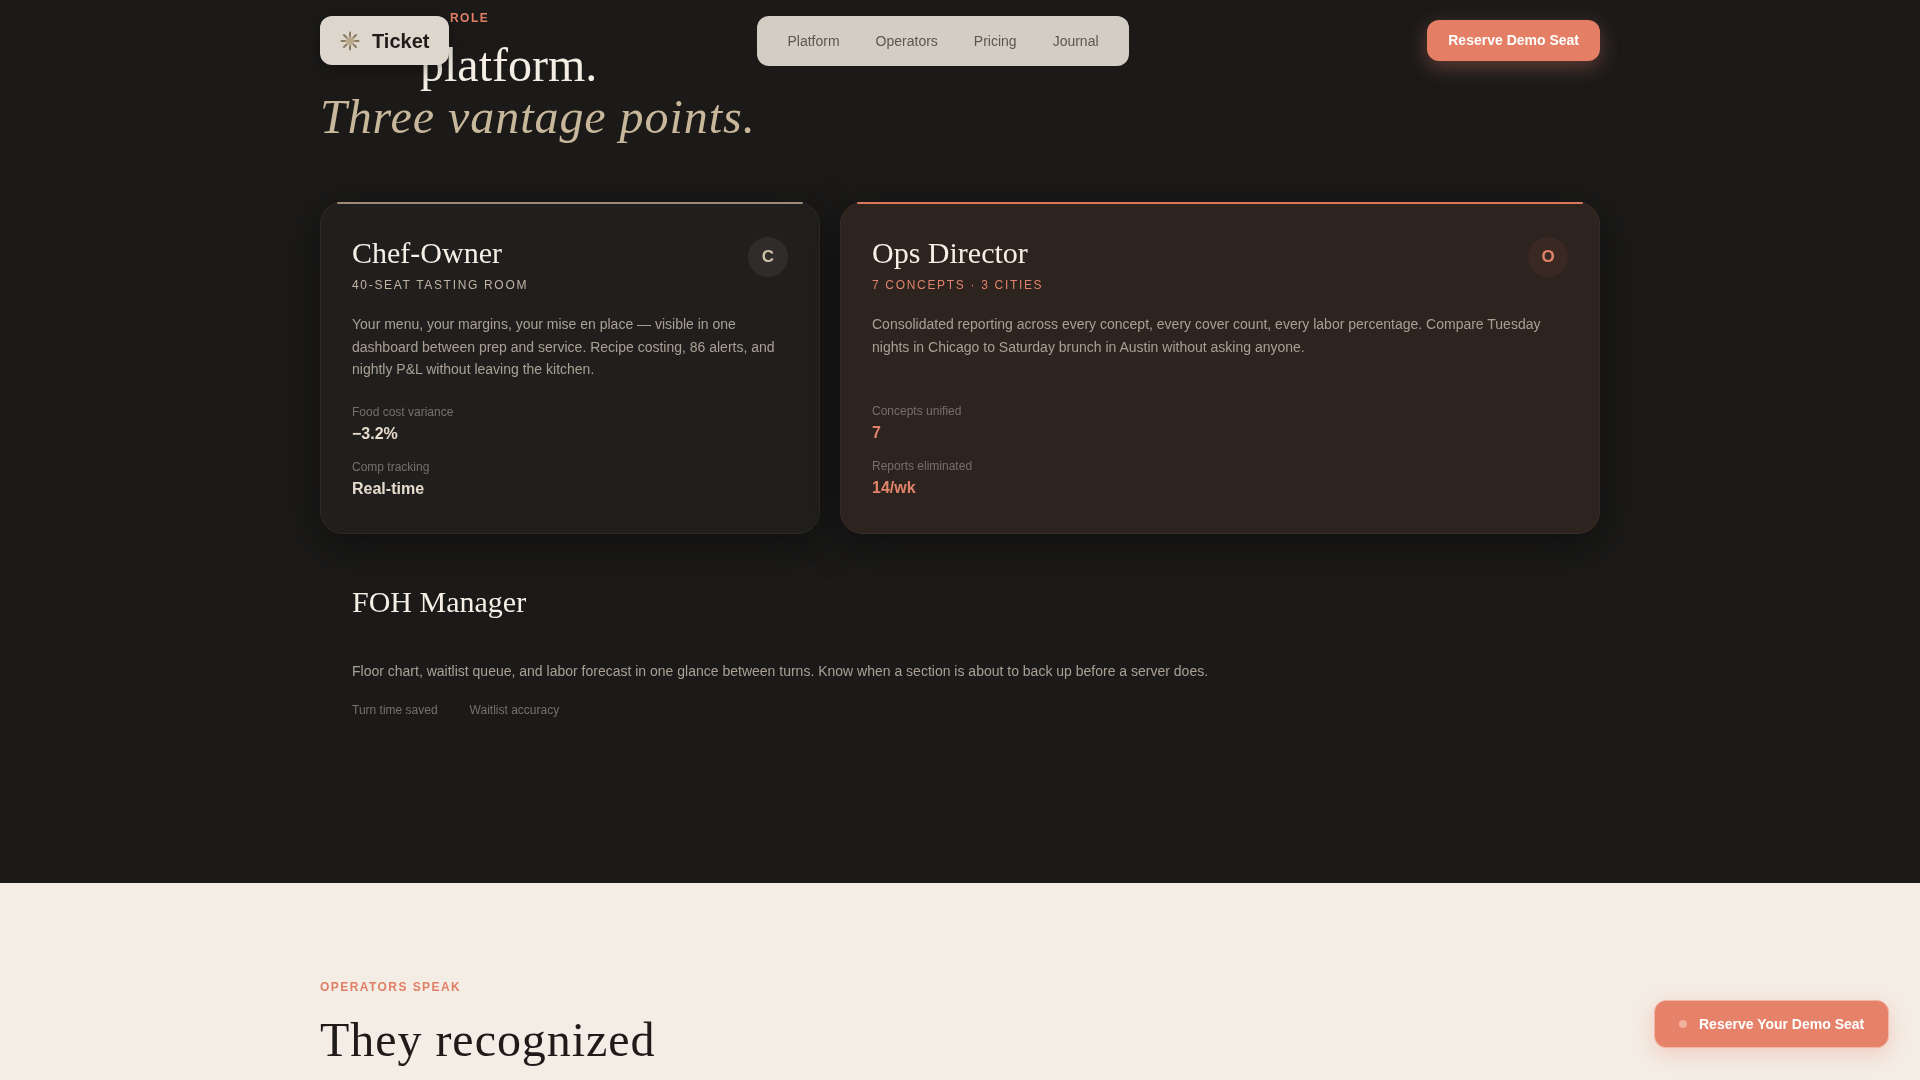  I want to click on role-avatar: O, so click(1548, 257).